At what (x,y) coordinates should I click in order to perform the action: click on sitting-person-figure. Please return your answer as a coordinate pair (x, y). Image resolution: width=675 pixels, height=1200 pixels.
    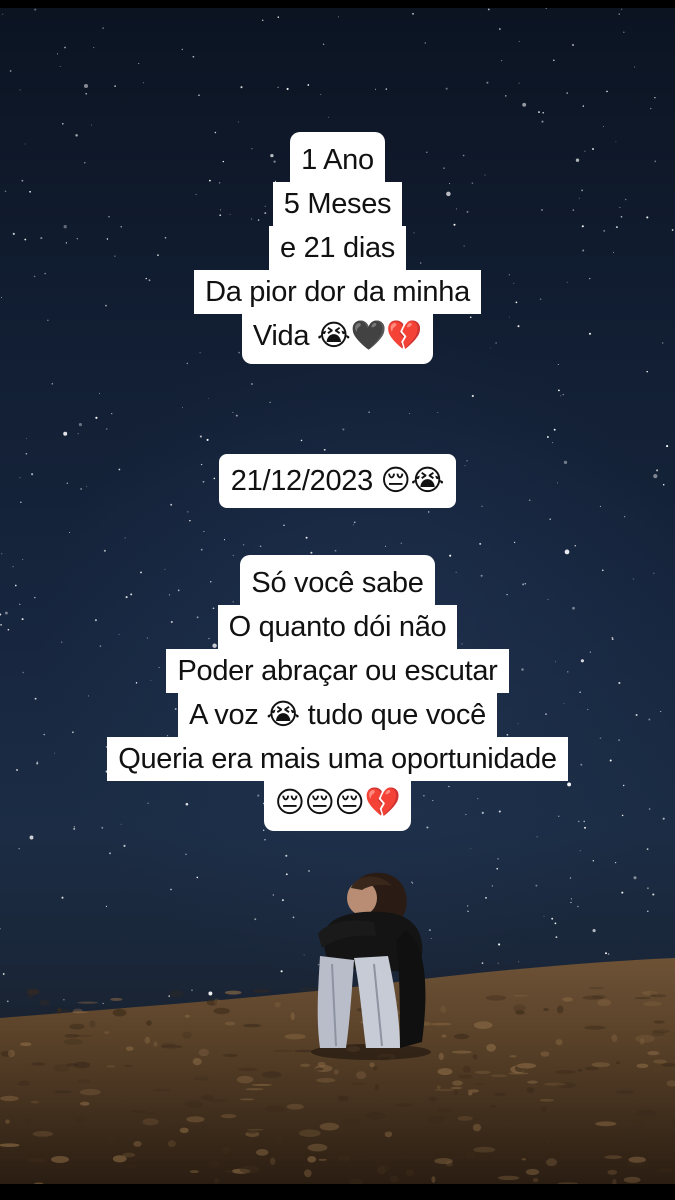
    Looking at the image, I should click on (371, 966).